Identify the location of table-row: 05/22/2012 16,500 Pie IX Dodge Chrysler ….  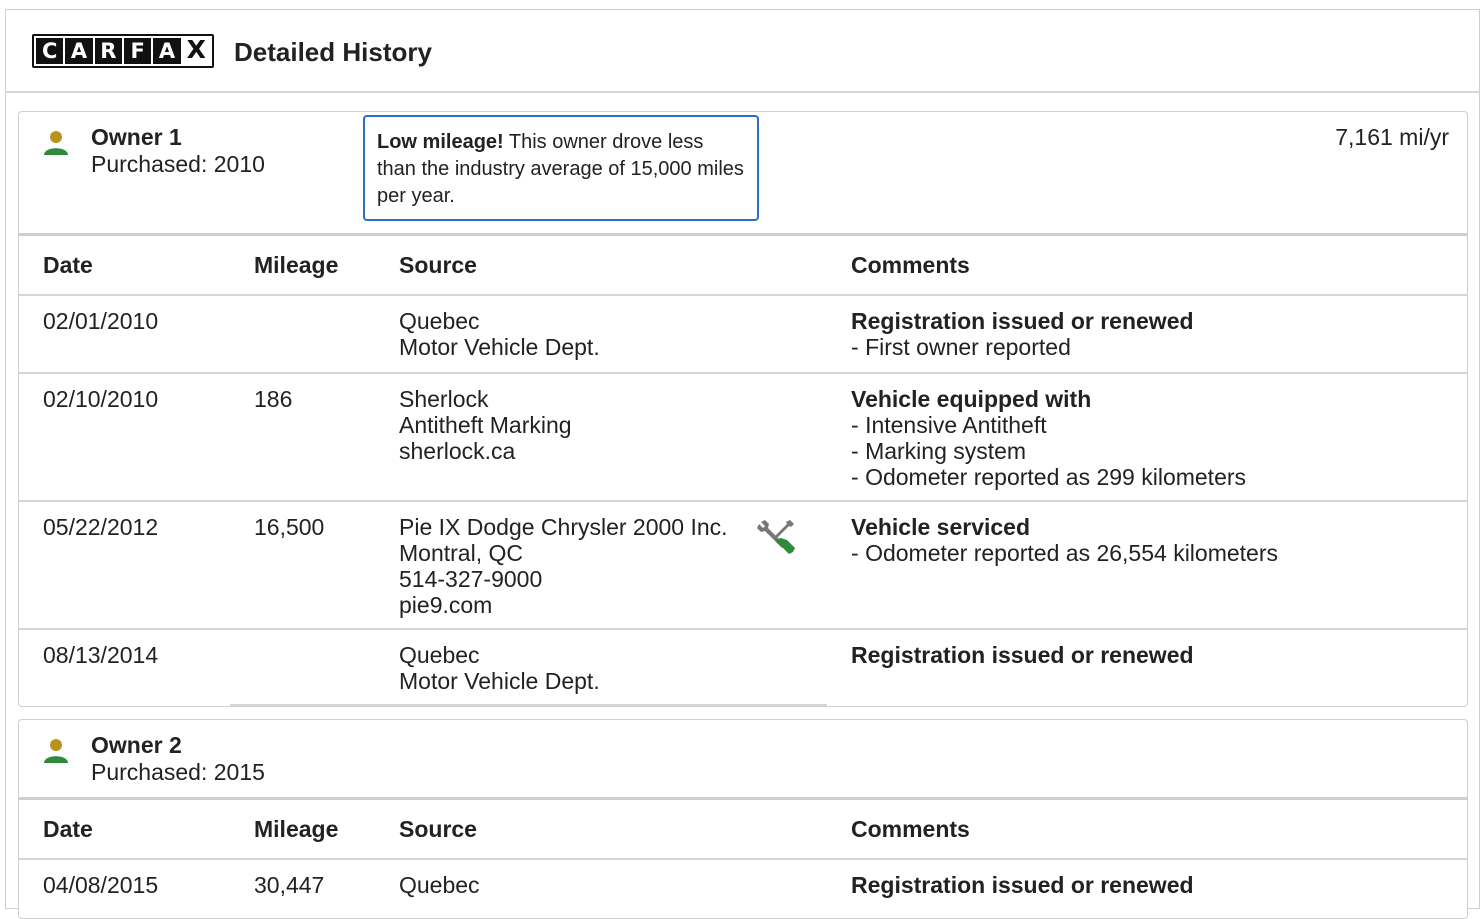
(743, 565).